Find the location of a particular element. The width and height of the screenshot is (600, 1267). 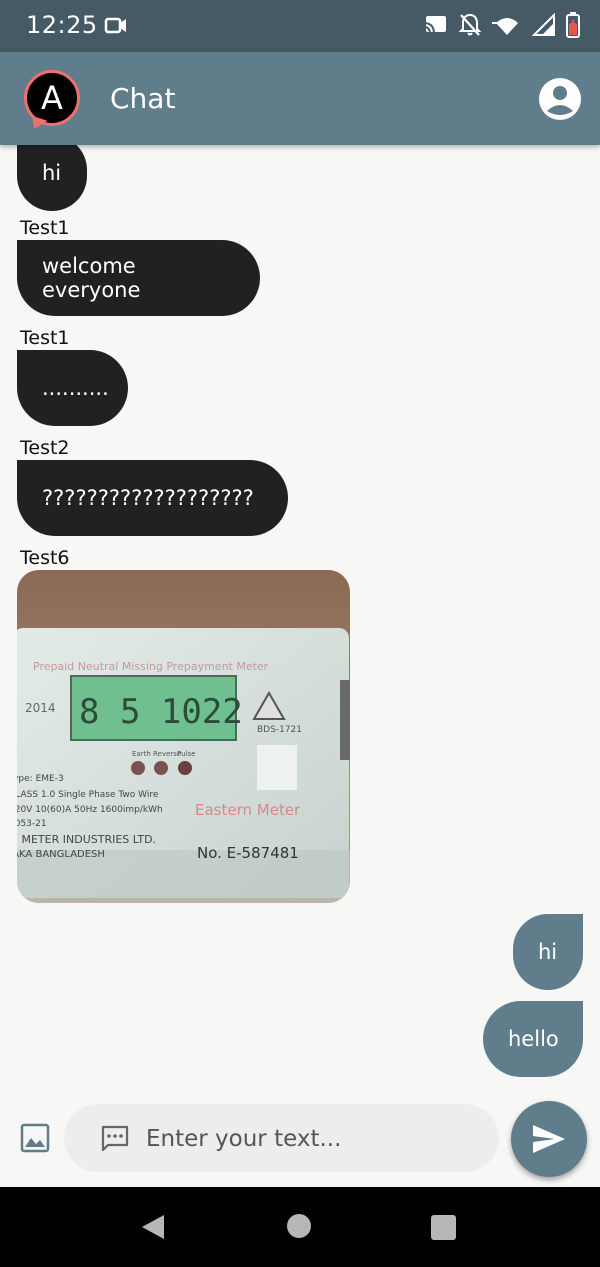

message-input is located at coordinates (311, 1139).